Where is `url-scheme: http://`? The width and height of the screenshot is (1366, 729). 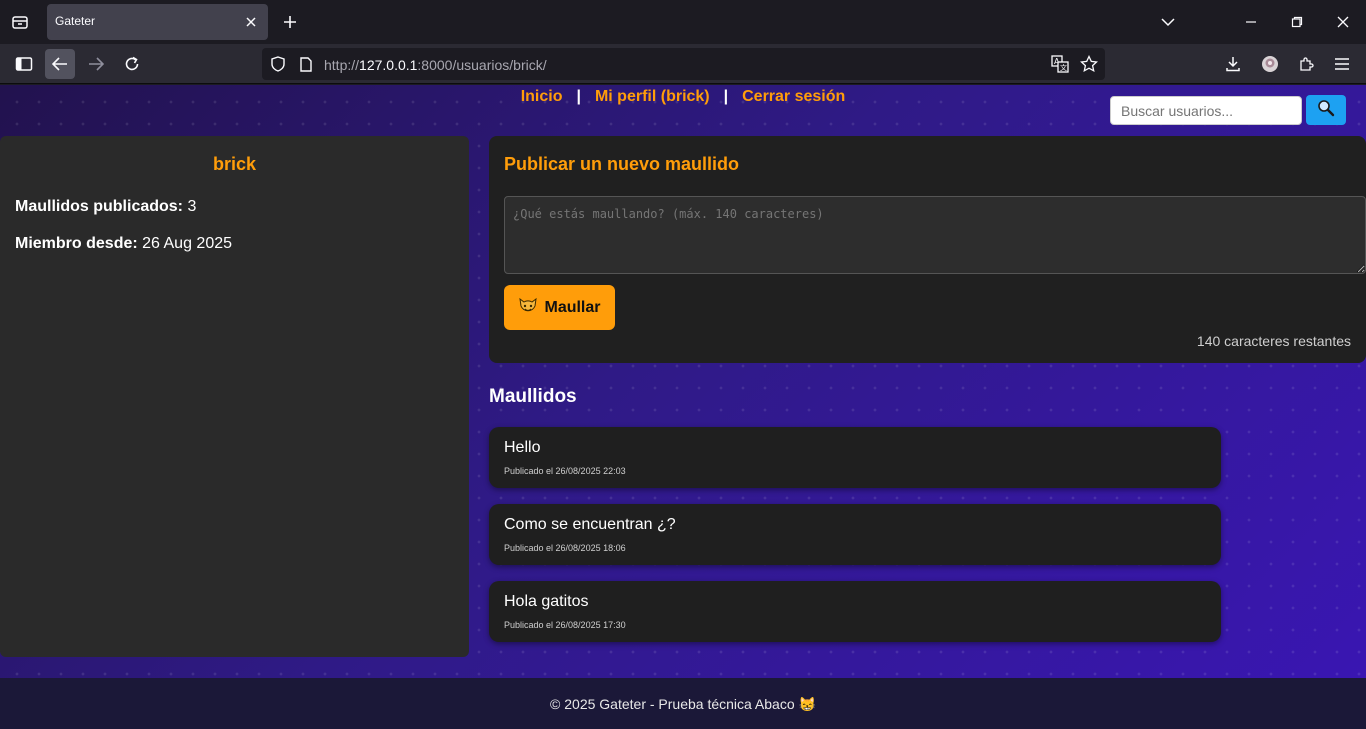
url-scheme: http:// is located at coordinates (342, 65).